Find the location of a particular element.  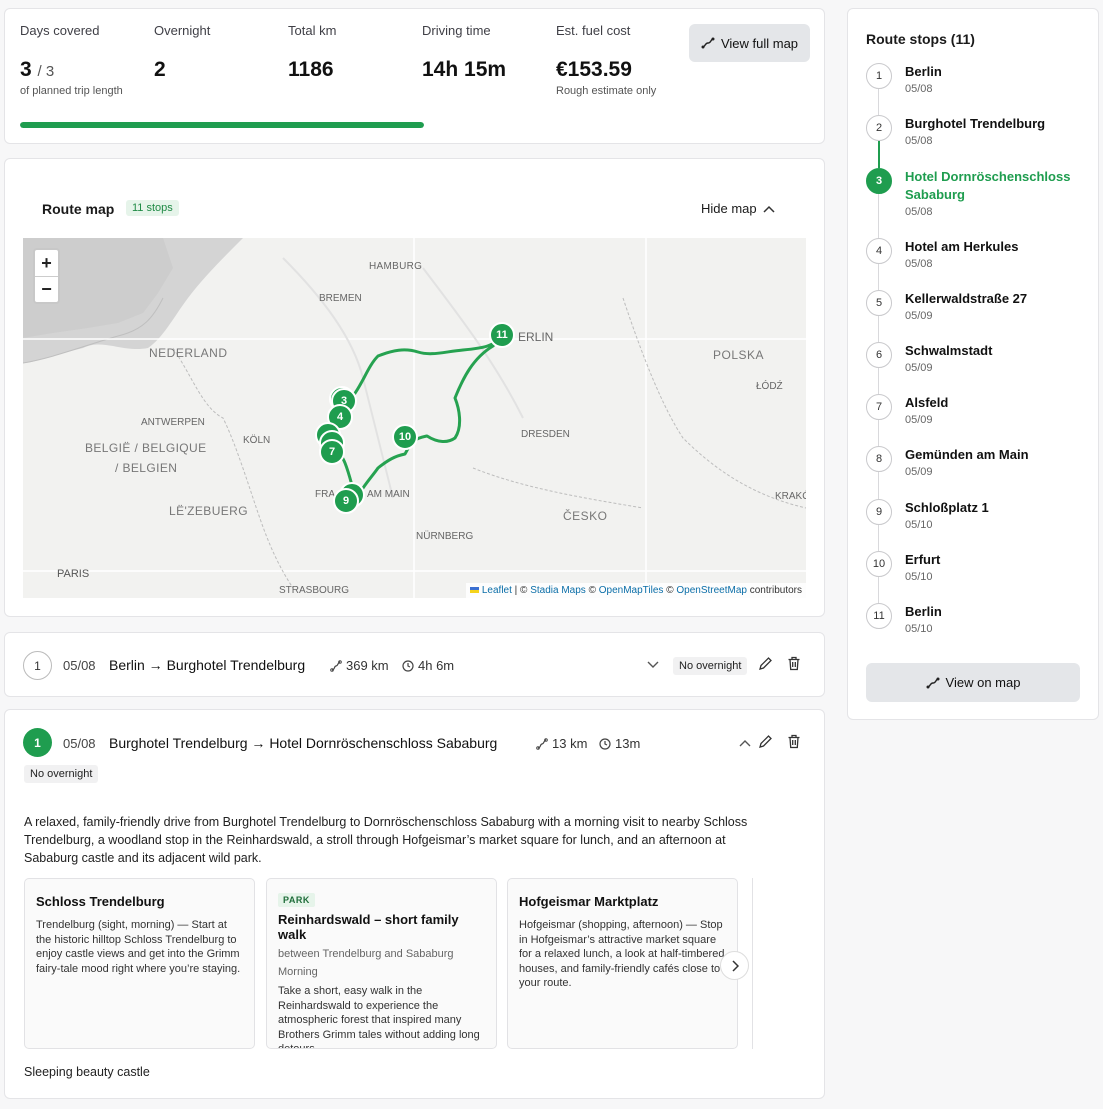

attribution-leaflet-link: Leaflet is located at coordinates (497, 590).